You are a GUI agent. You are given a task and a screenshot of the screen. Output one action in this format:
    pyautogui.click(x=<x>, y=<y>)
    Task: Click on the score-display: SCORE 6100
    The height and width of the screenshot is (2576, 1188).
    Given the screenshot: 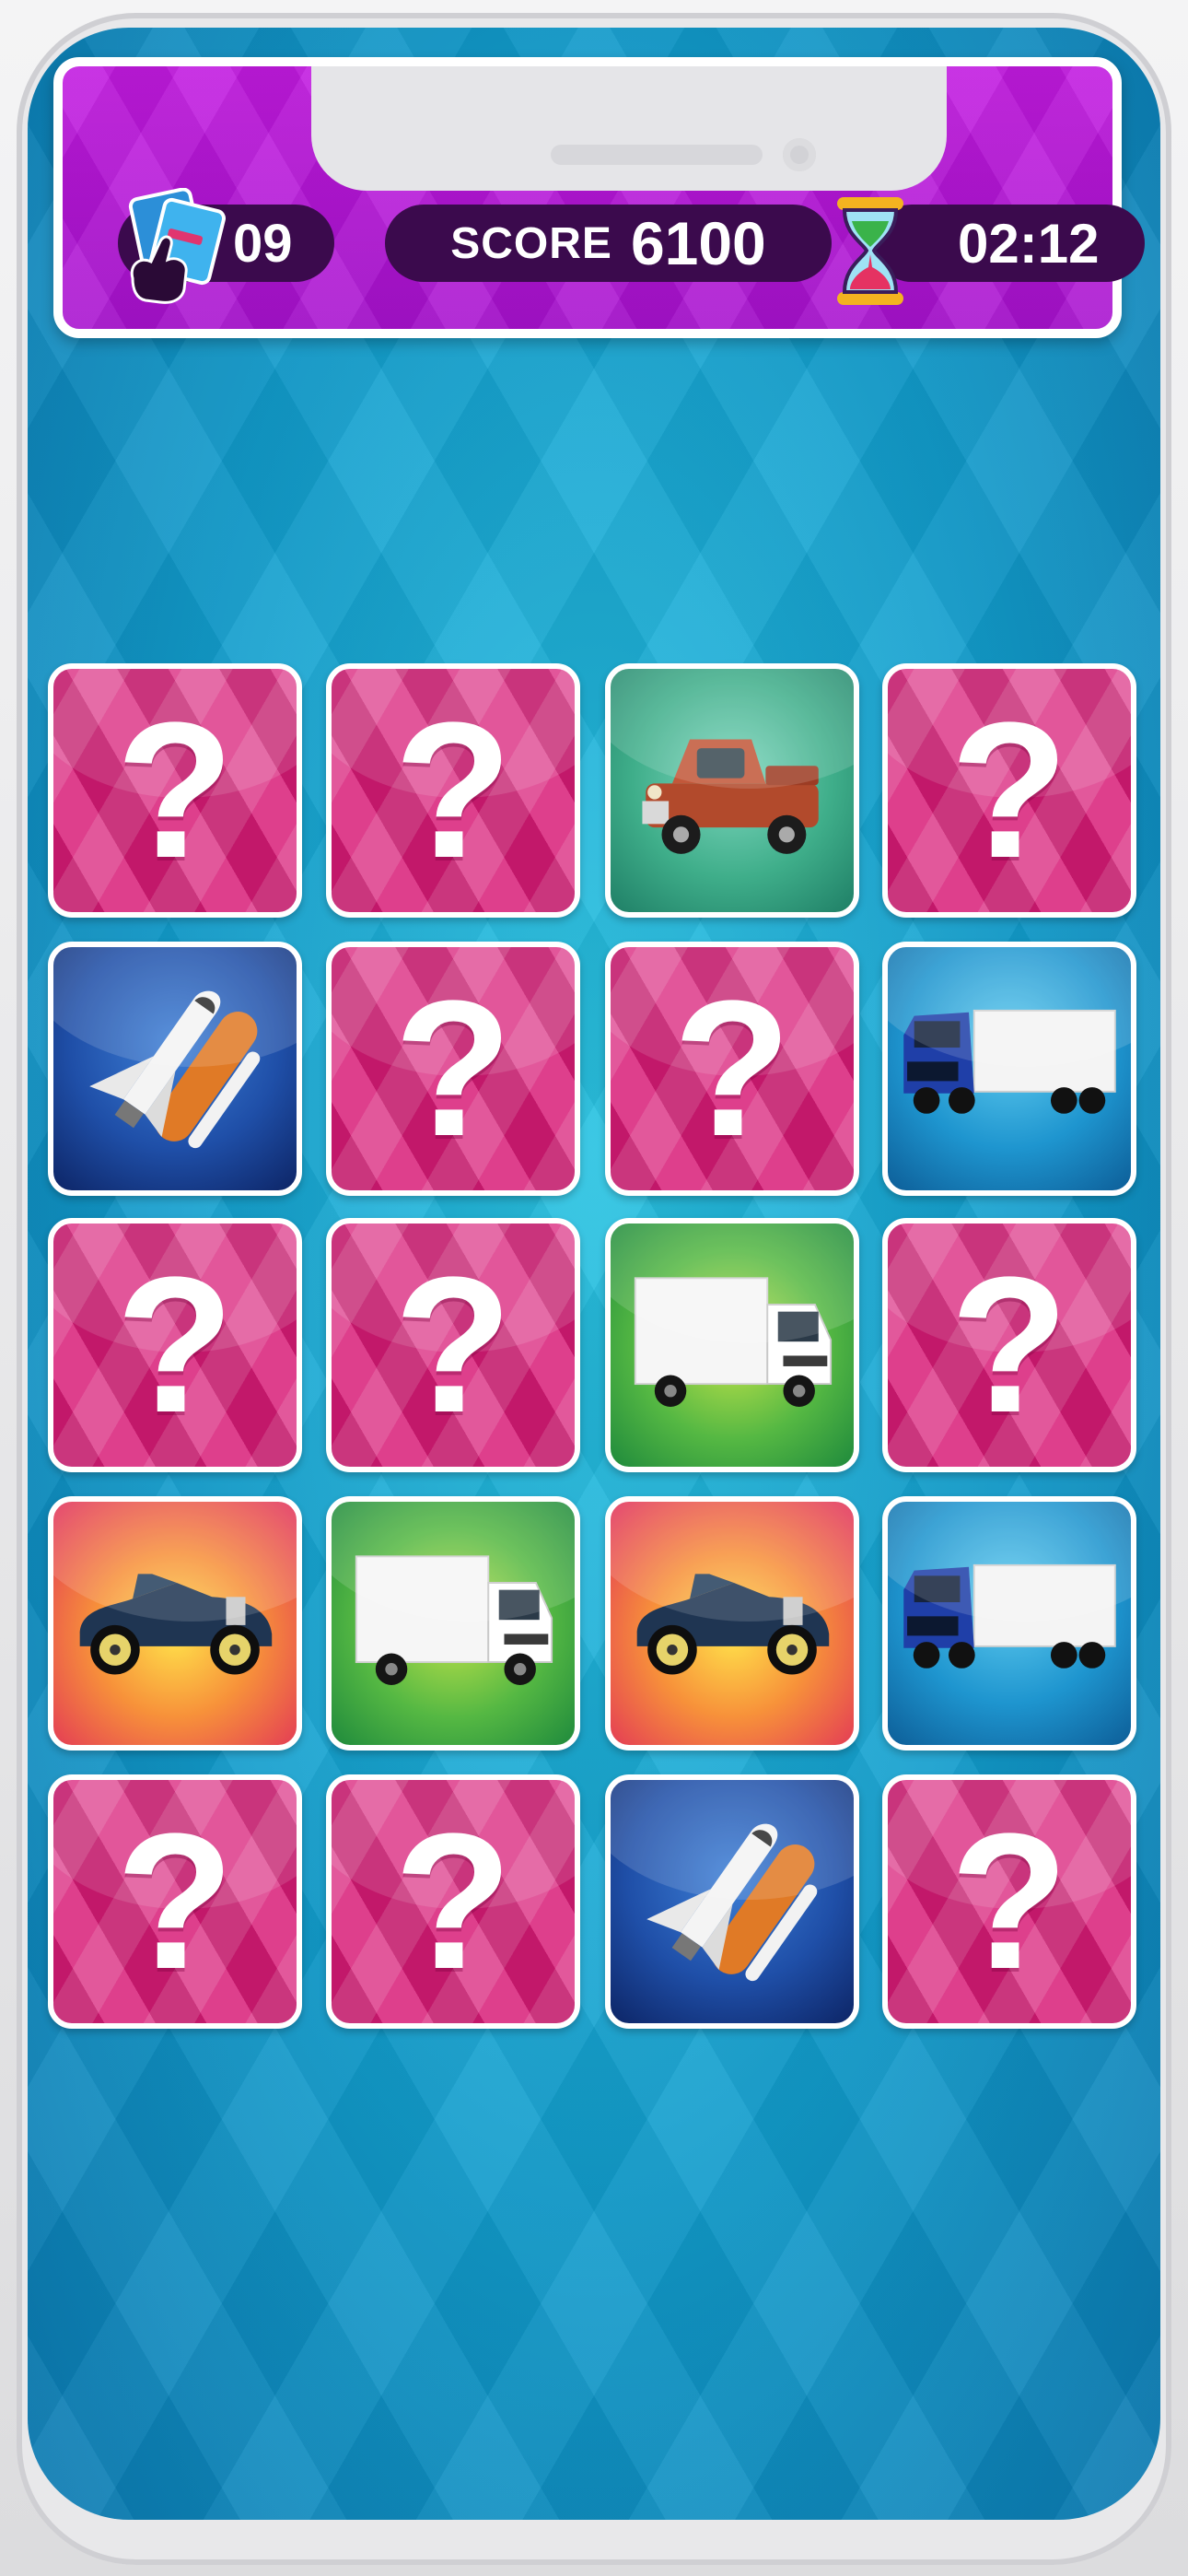 What is the action you would take?
    pyautogui.click(x=608, y=244)
    